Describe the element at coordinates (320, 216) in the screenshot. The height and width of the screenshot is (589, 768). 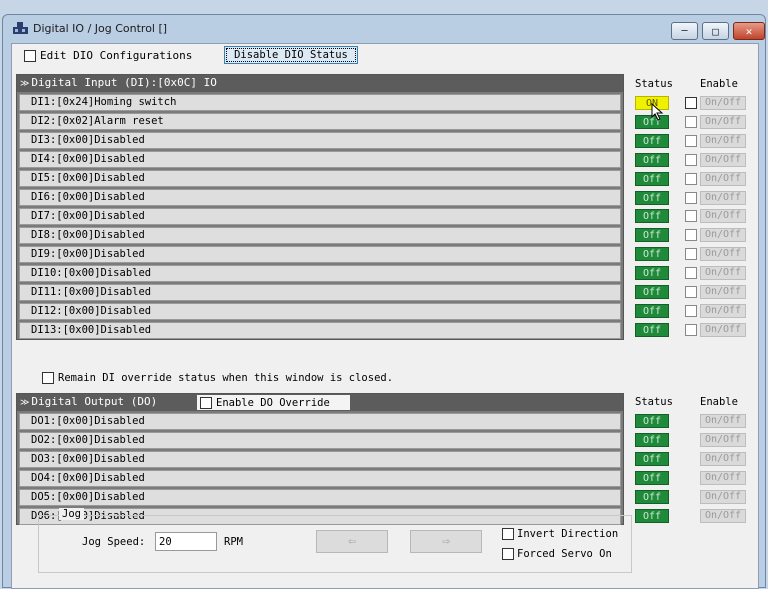
I see `di-row: DI7:[0x00]Disabled` at that location.